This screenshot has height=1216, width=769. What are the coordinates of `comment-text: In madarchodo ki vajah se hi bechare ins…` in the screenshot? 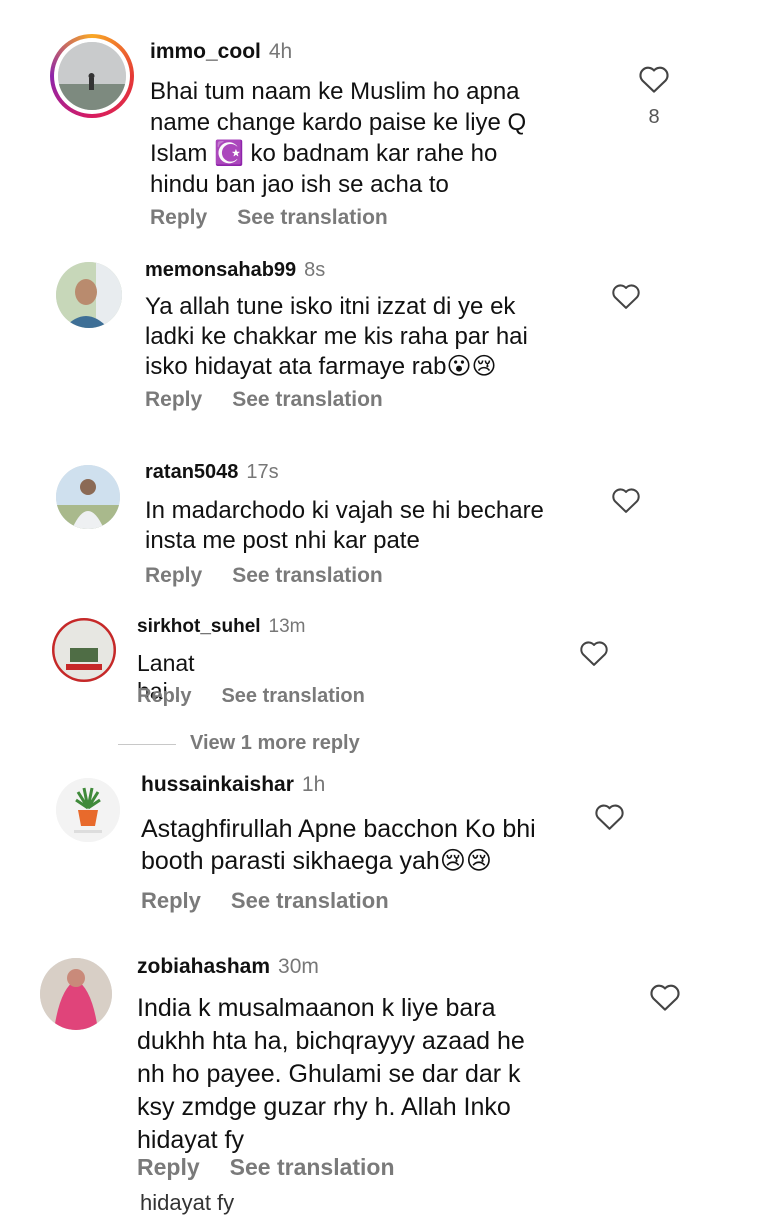 It's located at (344, 525).